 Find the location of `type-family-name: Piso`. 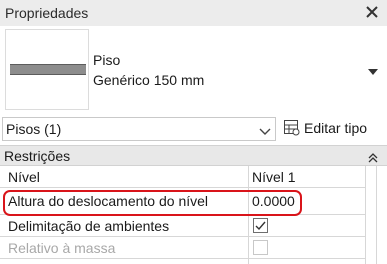

type-family-name: Piso is located at coordinates (107, 60).